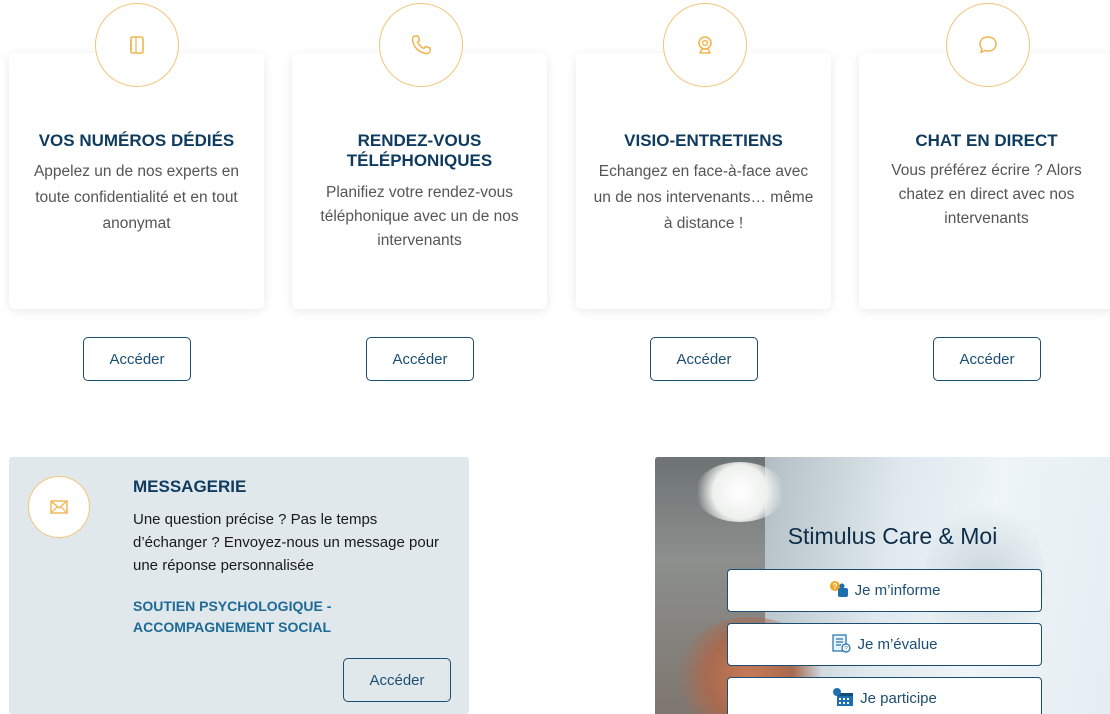 Image resolution: width=1110 pixels, height=714 pixels. Describe the element at coordinates (898, 698) in the screenshot. I see `button-label: Je participe` at that location.